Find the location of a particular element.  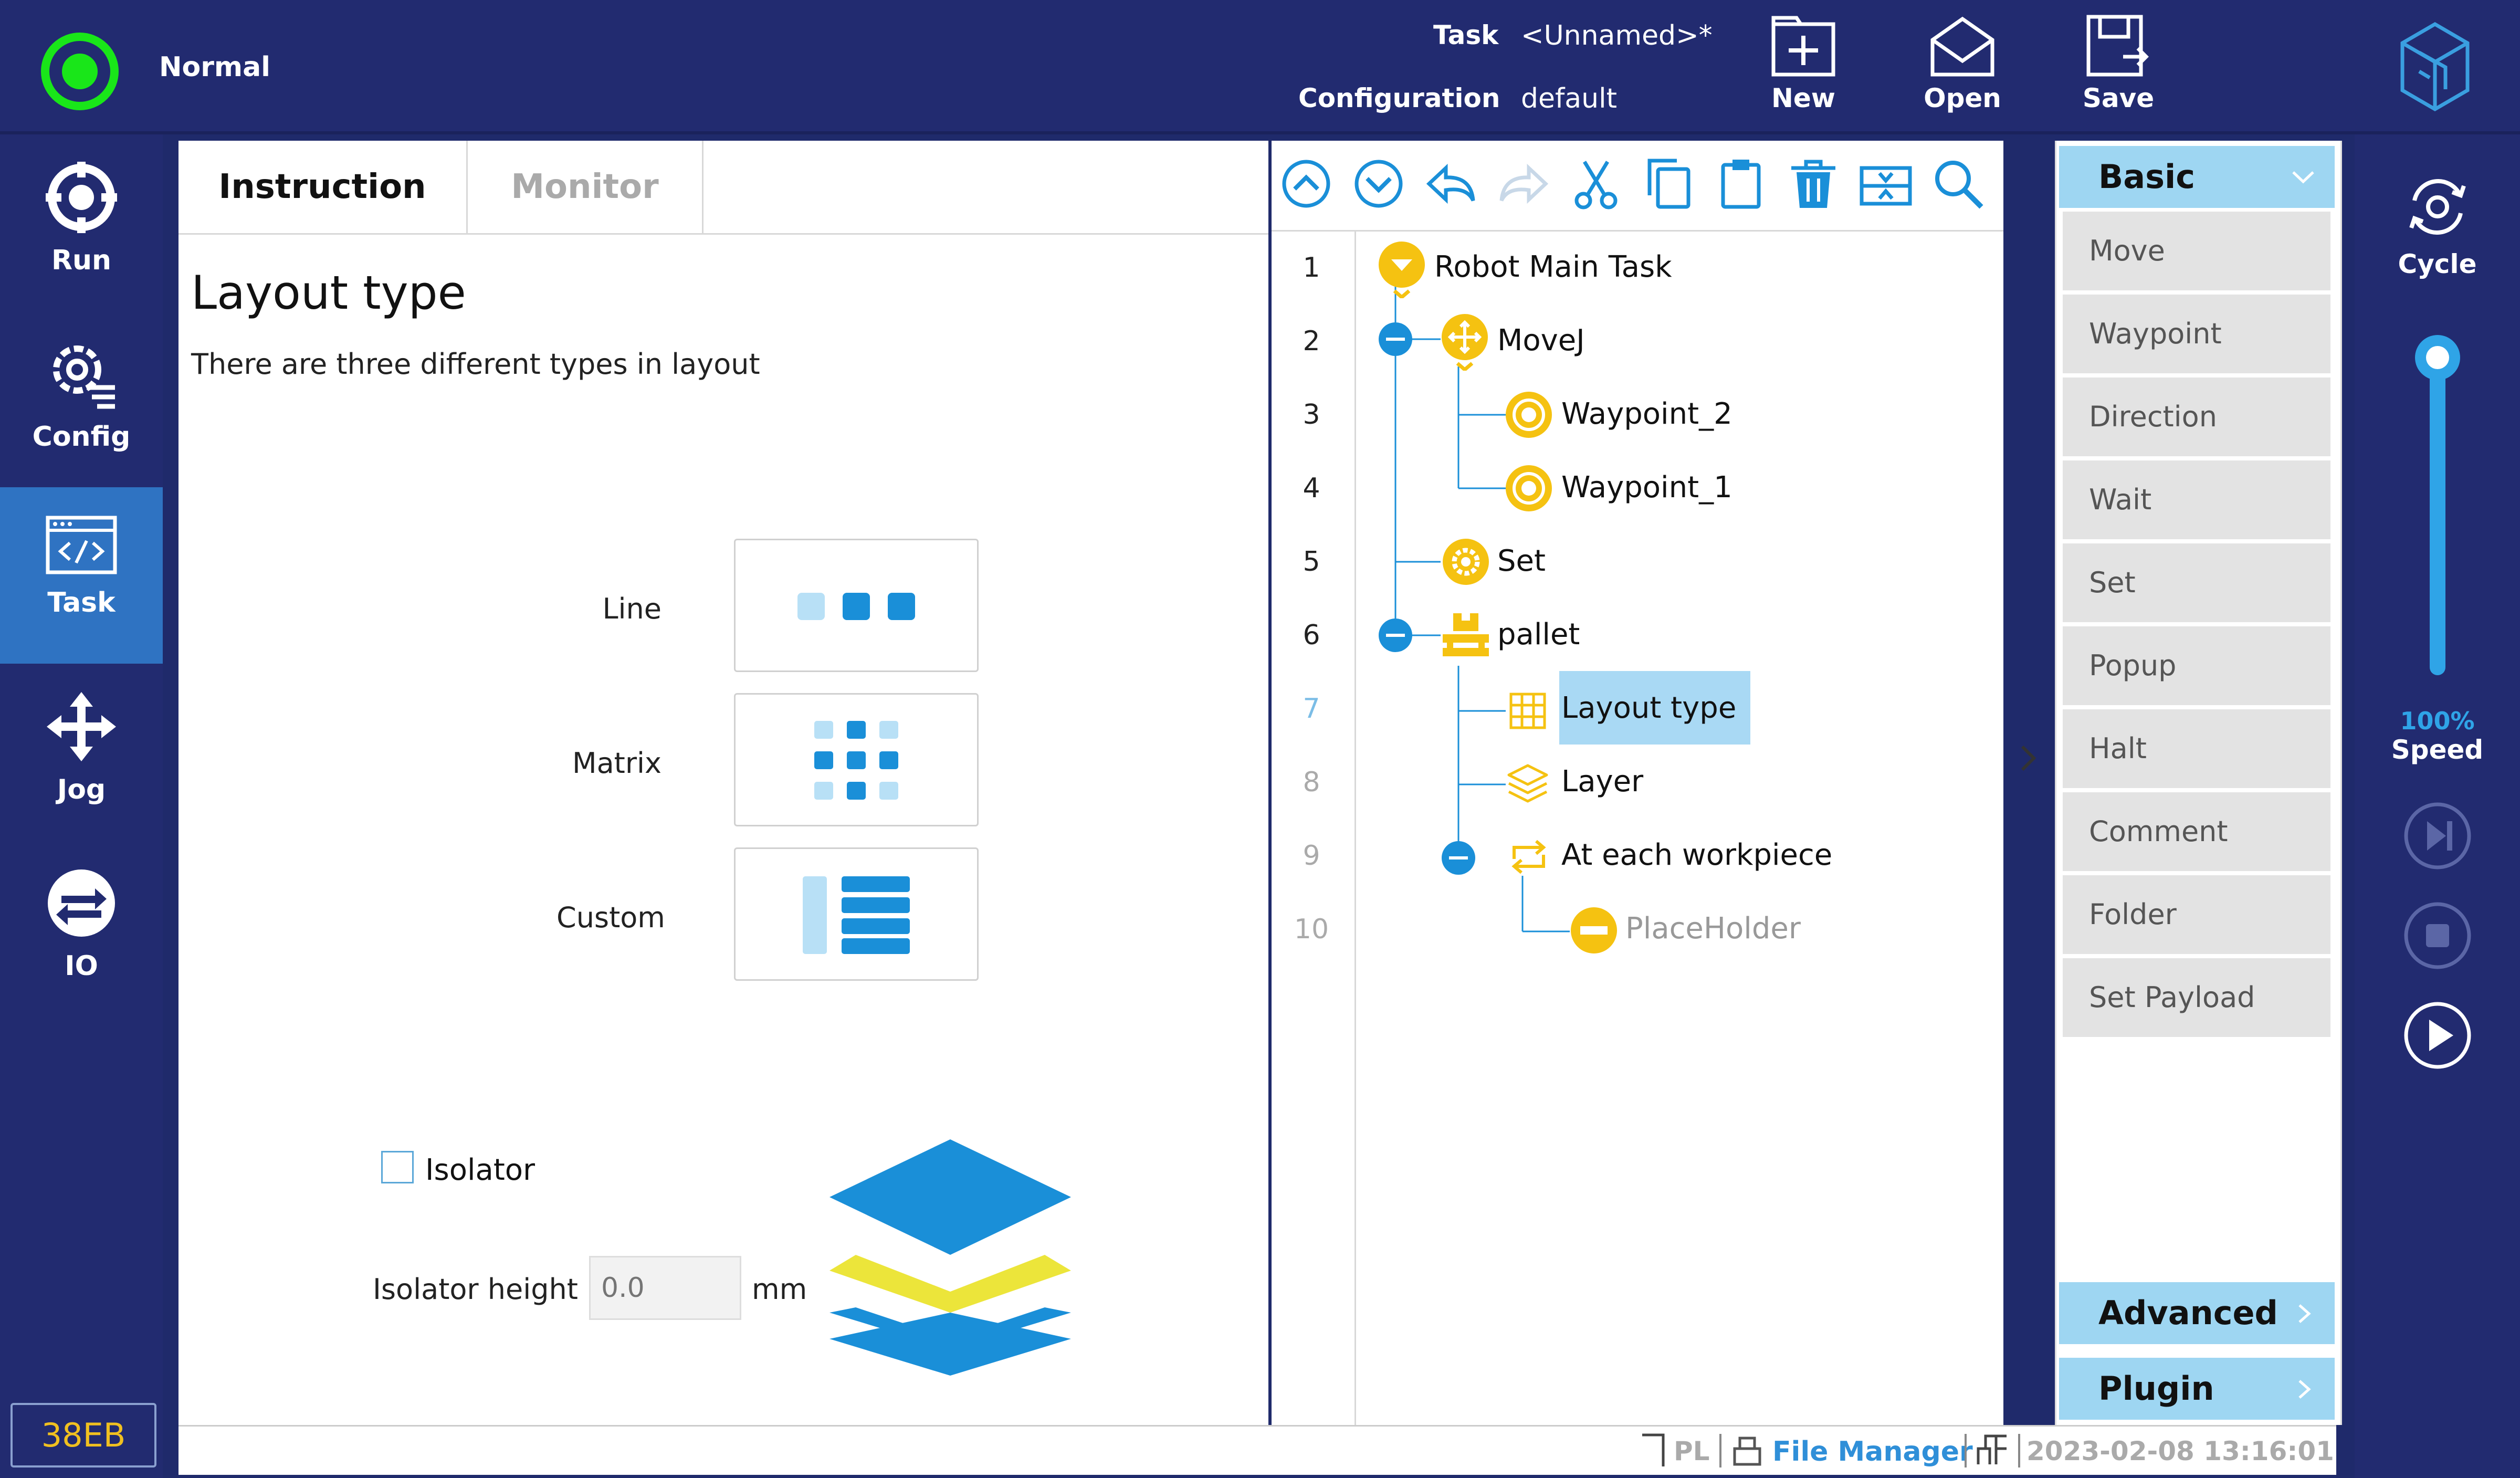

tree-row-1-label: Robot Main Task is located at coordinates (1553, 267).